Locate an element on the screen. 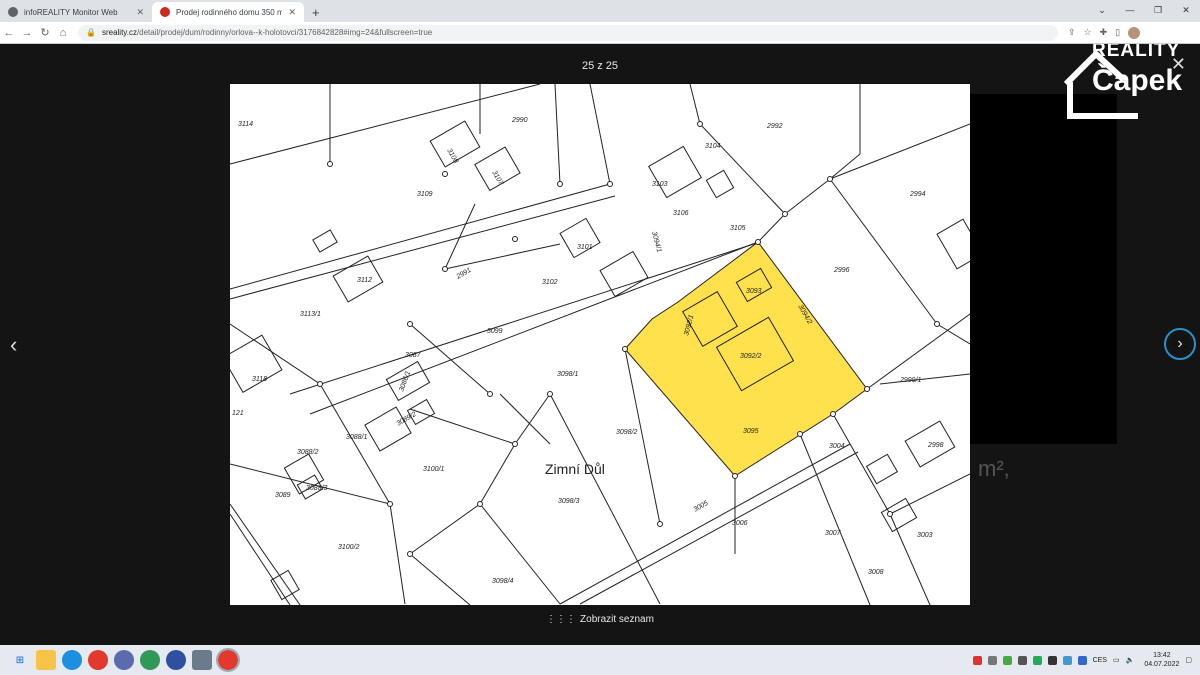 The image size is (1200, 675). parcel-label: 3095 is located at coordinates (751, 431).